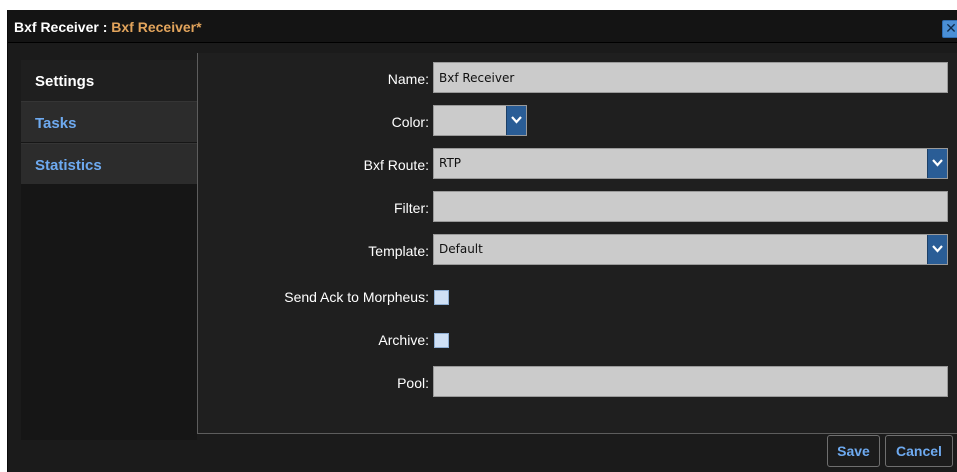  What do you see at coordinates (853, 451) in the screenshot?
I see `save-button: Save` at bounding box center [853, 451].